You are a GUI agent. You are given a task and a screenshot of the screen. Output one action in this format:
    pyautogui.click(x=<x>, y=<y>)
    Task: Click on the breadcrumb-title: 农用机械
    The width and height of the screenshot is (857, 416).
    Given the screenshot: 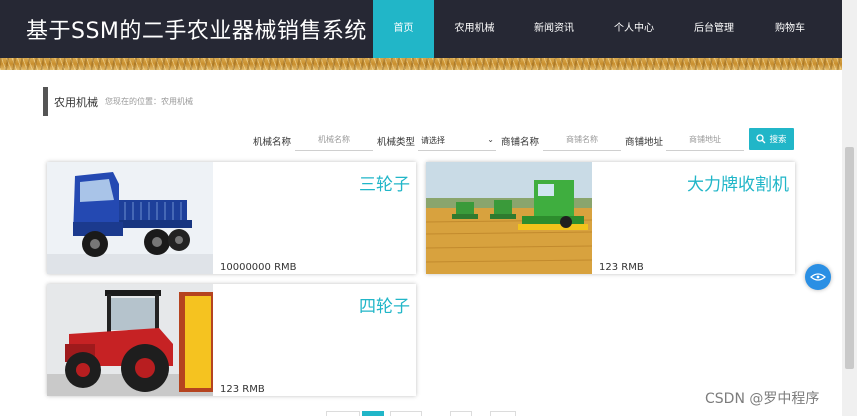 What is the action you would take?
    pyautogui.click(x=76, y=102)
    